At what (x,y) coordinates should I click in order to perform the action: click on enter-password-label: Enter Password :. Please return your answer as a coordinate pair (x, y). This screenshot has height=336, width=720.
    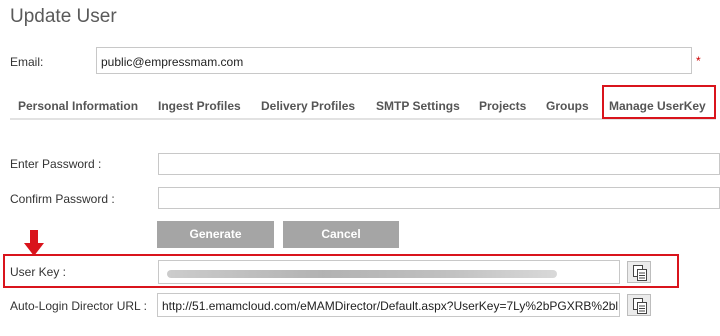
    Looking at the image, I should click on (56, 164).